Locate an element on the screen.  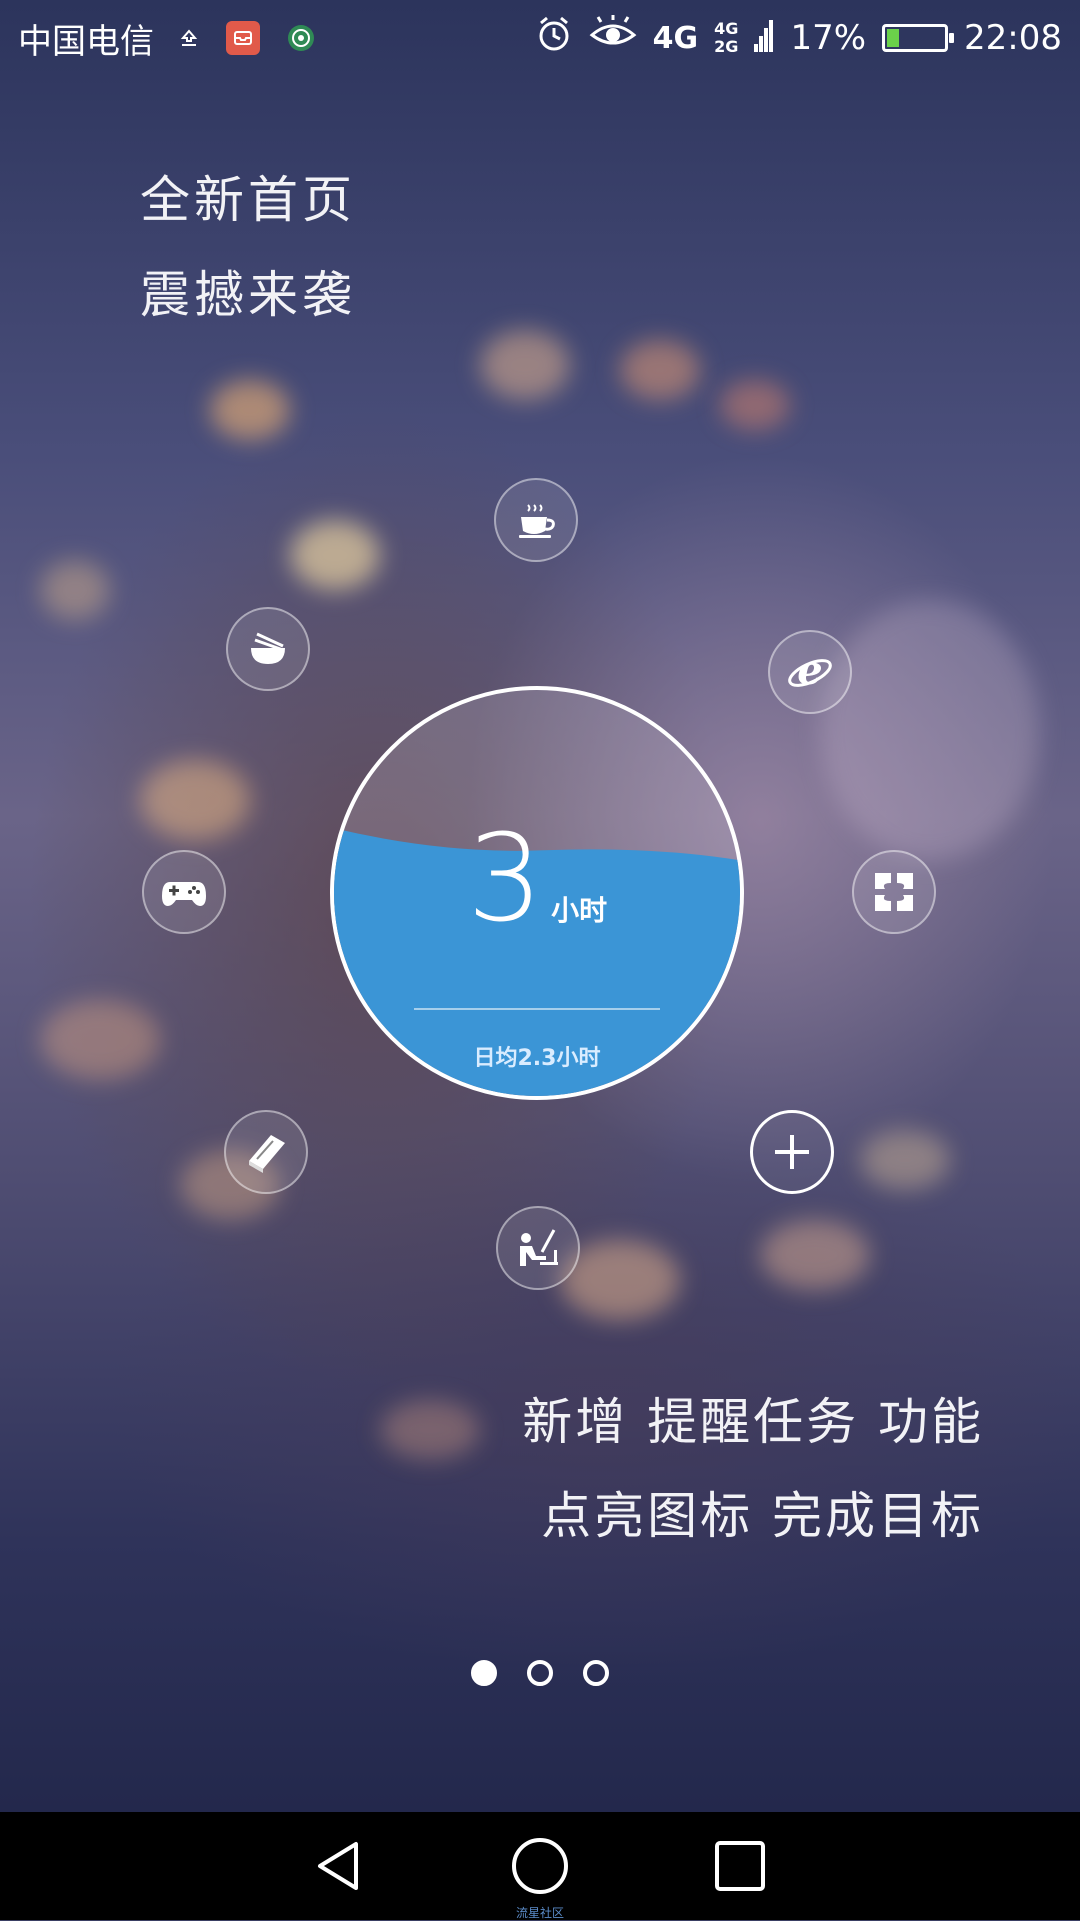
battery-charging-icon is located at coordinates (918, 38).